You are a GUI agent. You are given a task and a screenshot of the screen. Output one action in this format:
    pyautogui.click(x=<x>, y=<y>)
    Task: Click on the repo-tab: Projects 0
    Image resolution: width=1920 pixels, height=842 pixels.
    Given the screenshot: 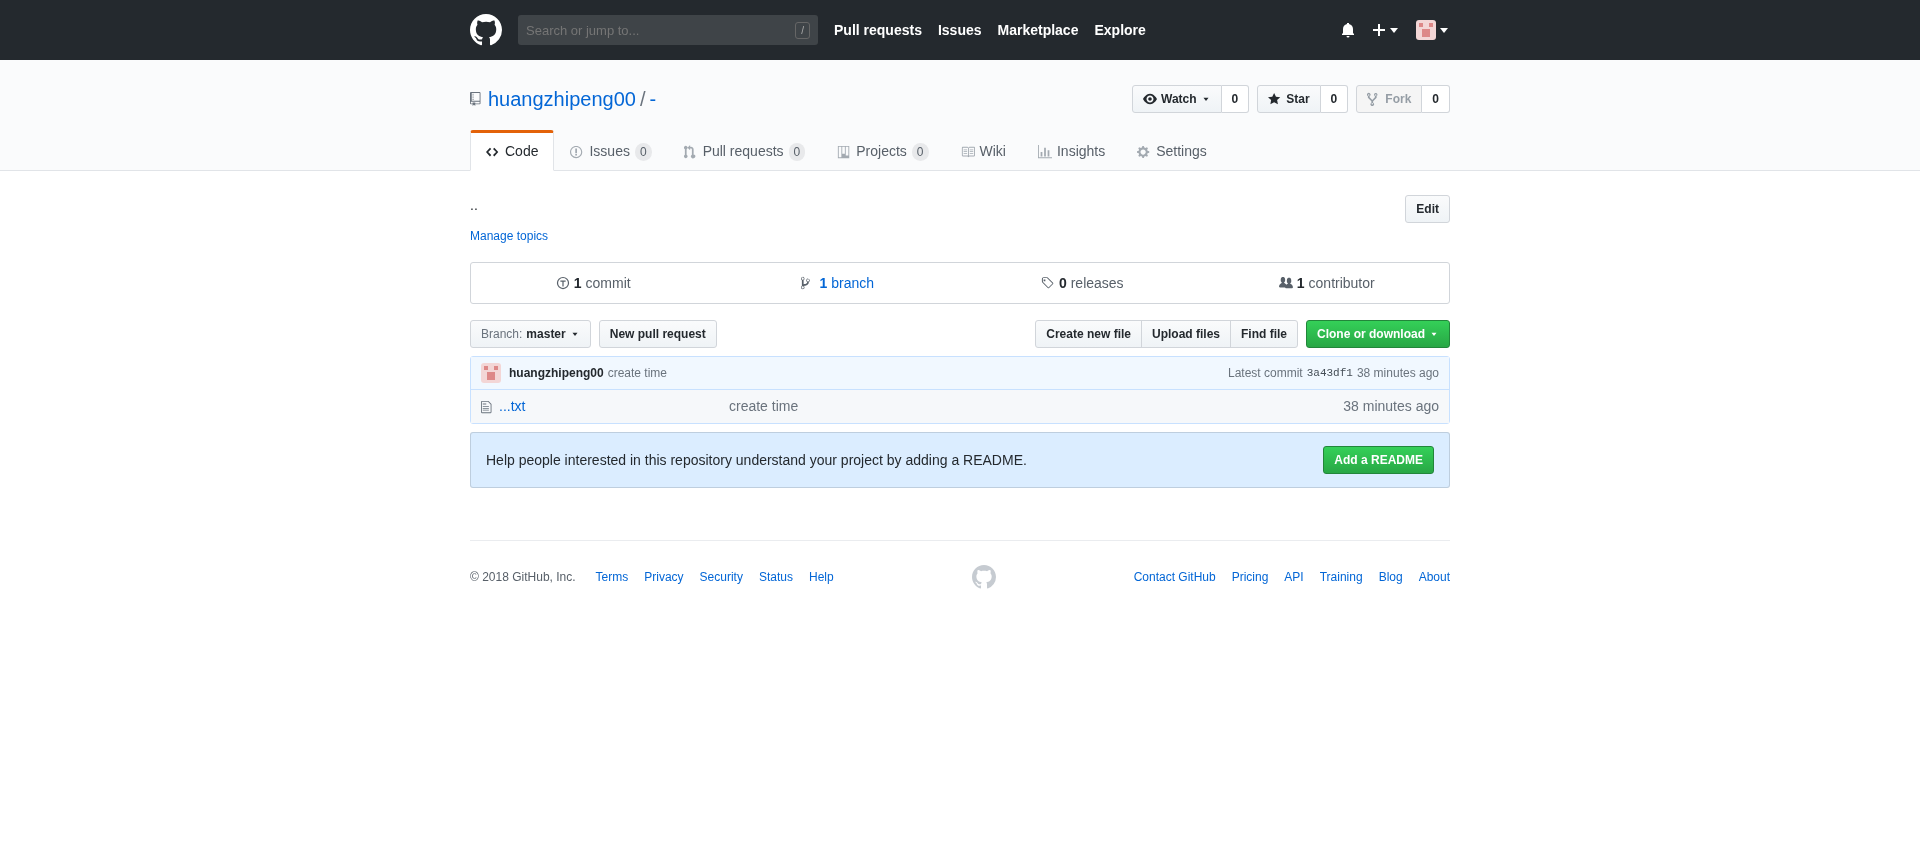 What is the action you would take?
    pyautogui.click(x=883, y=150)
    